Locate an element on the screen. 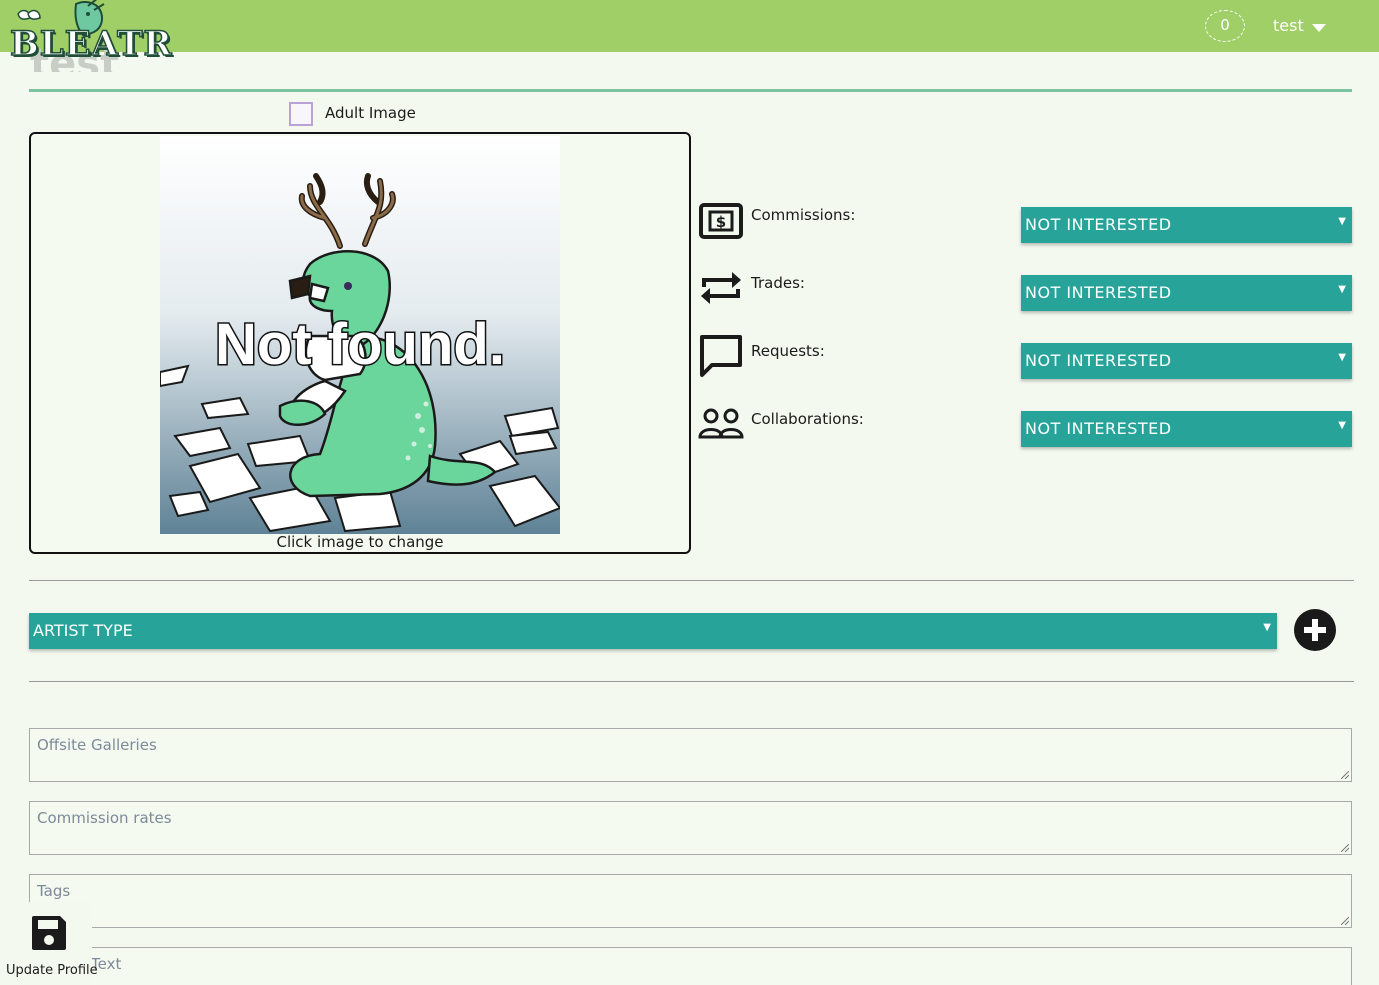 The image size is (1379, 985). offsite-galleries-placeholder: Offsite Galleries is located at coordinates (97, 745).